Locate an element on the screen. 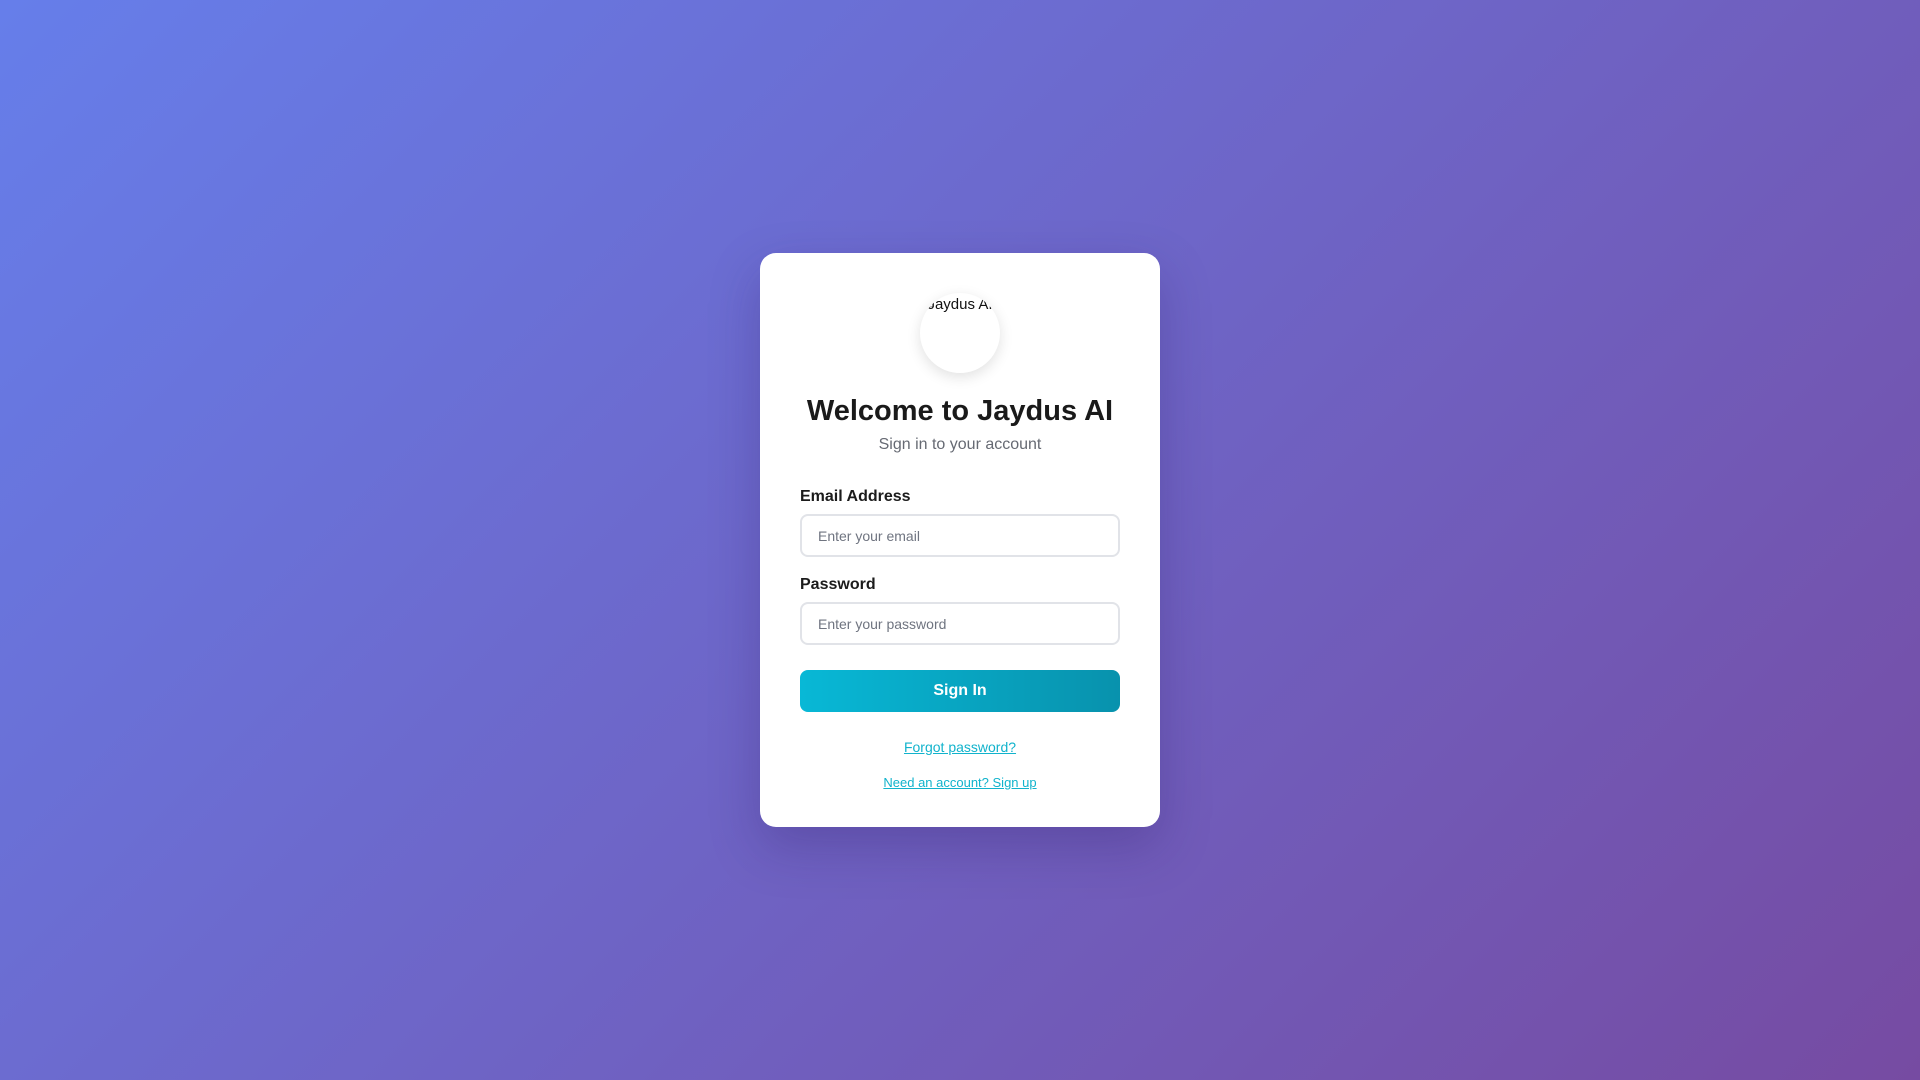 Image resolution: width=1920 pixels, height=1080 pixels. password-label: Password is located at coordinates (838, 584).